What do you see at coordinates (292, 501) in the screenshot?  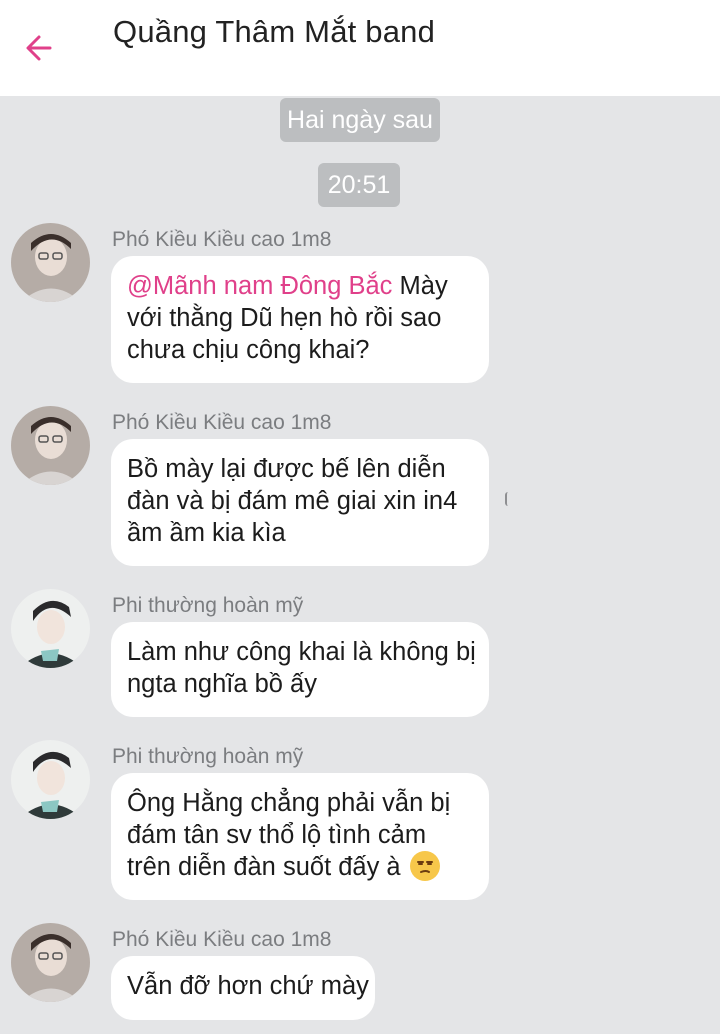 I see `message-text: đàn và bị đám mê giai xin in4` at bounding box center [292, 501].